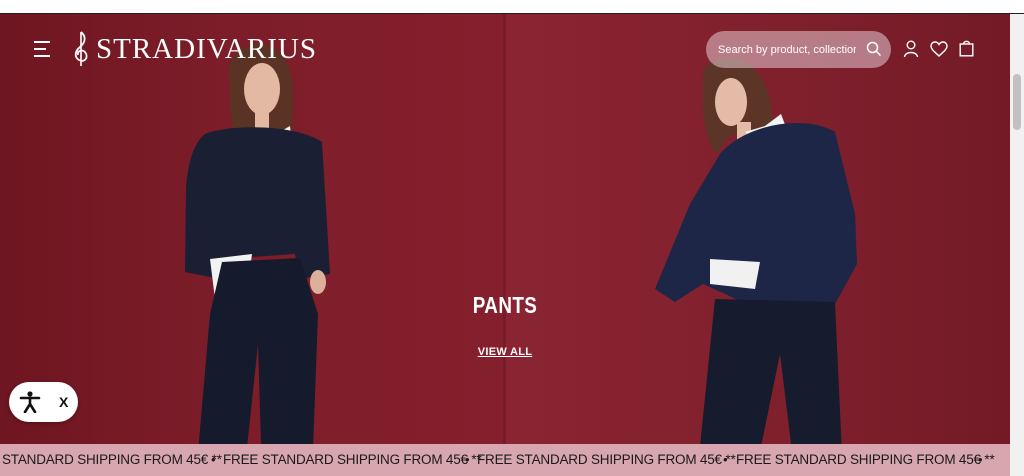 Image resolution: width=1024 pixels, height=476 pixels. I want to click on hero-title: PANTS, so click(505, 305).